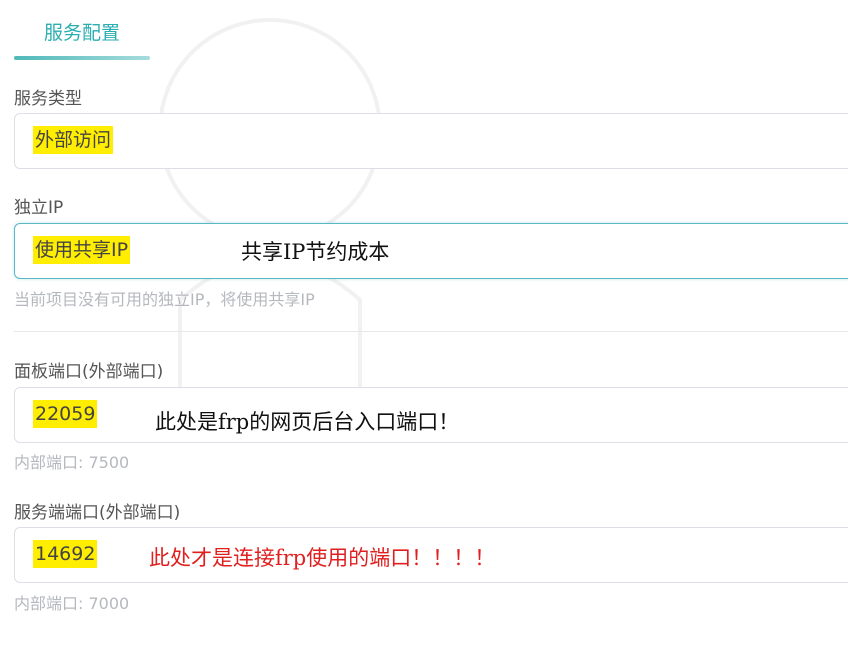 Image resolution: width=848 pixels, height=660 pixels. What do you see at coordinates (89, 372) in the screenshot?
I see `panel-port-label: 面板端口(外部端口)` at bounding box center [89, 372].